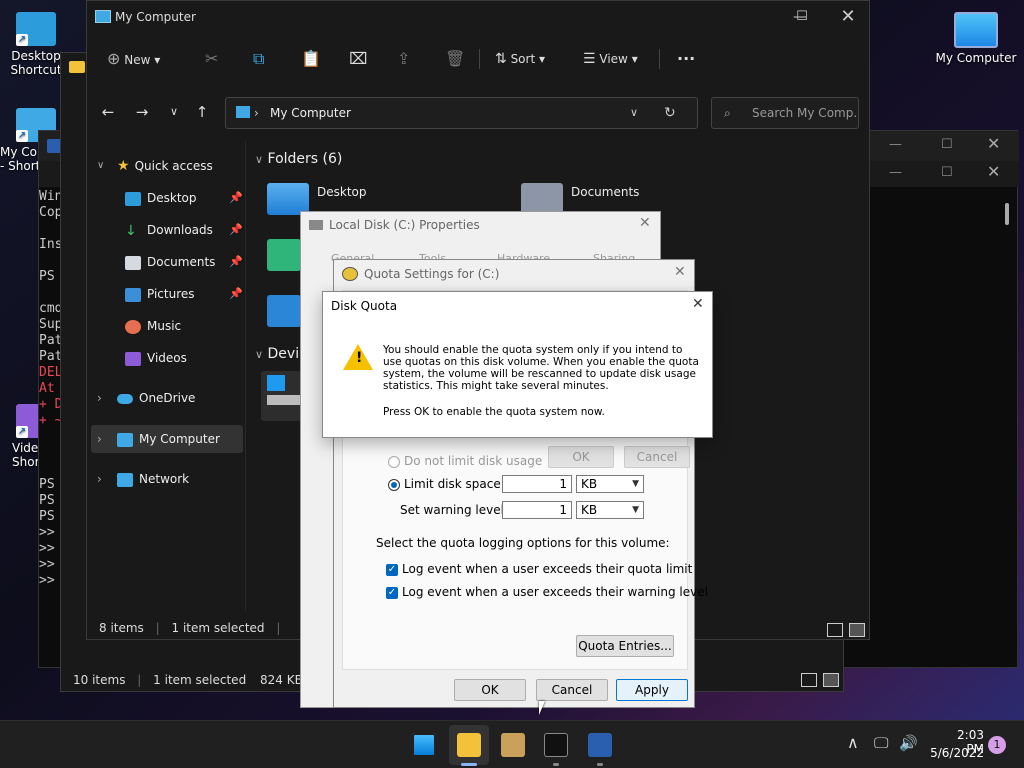 The image size is (1024, 768). What do you see at coordinates (853, 742) in the screenshot?
I see `chevron-up-icon: ∧` at bounding box center [853, 742].